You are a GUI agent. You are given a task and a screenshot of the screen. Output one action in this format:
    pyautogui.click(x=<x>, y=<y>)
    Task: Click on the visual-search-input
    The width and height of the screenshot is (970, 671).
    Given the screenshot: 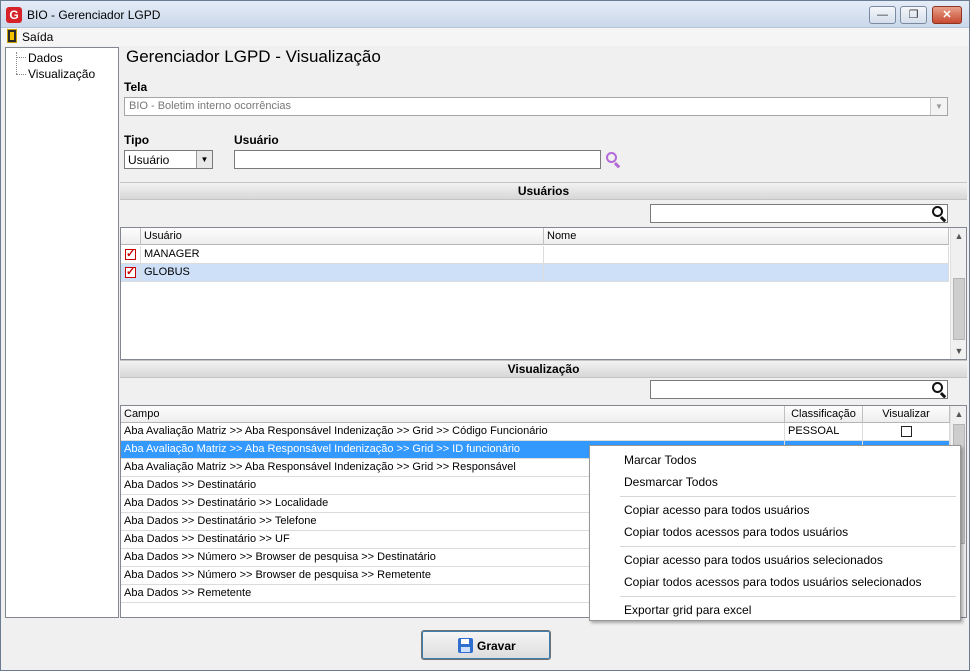 What is the action you would take?
    pyautogui.click(x=799, y=389)
    